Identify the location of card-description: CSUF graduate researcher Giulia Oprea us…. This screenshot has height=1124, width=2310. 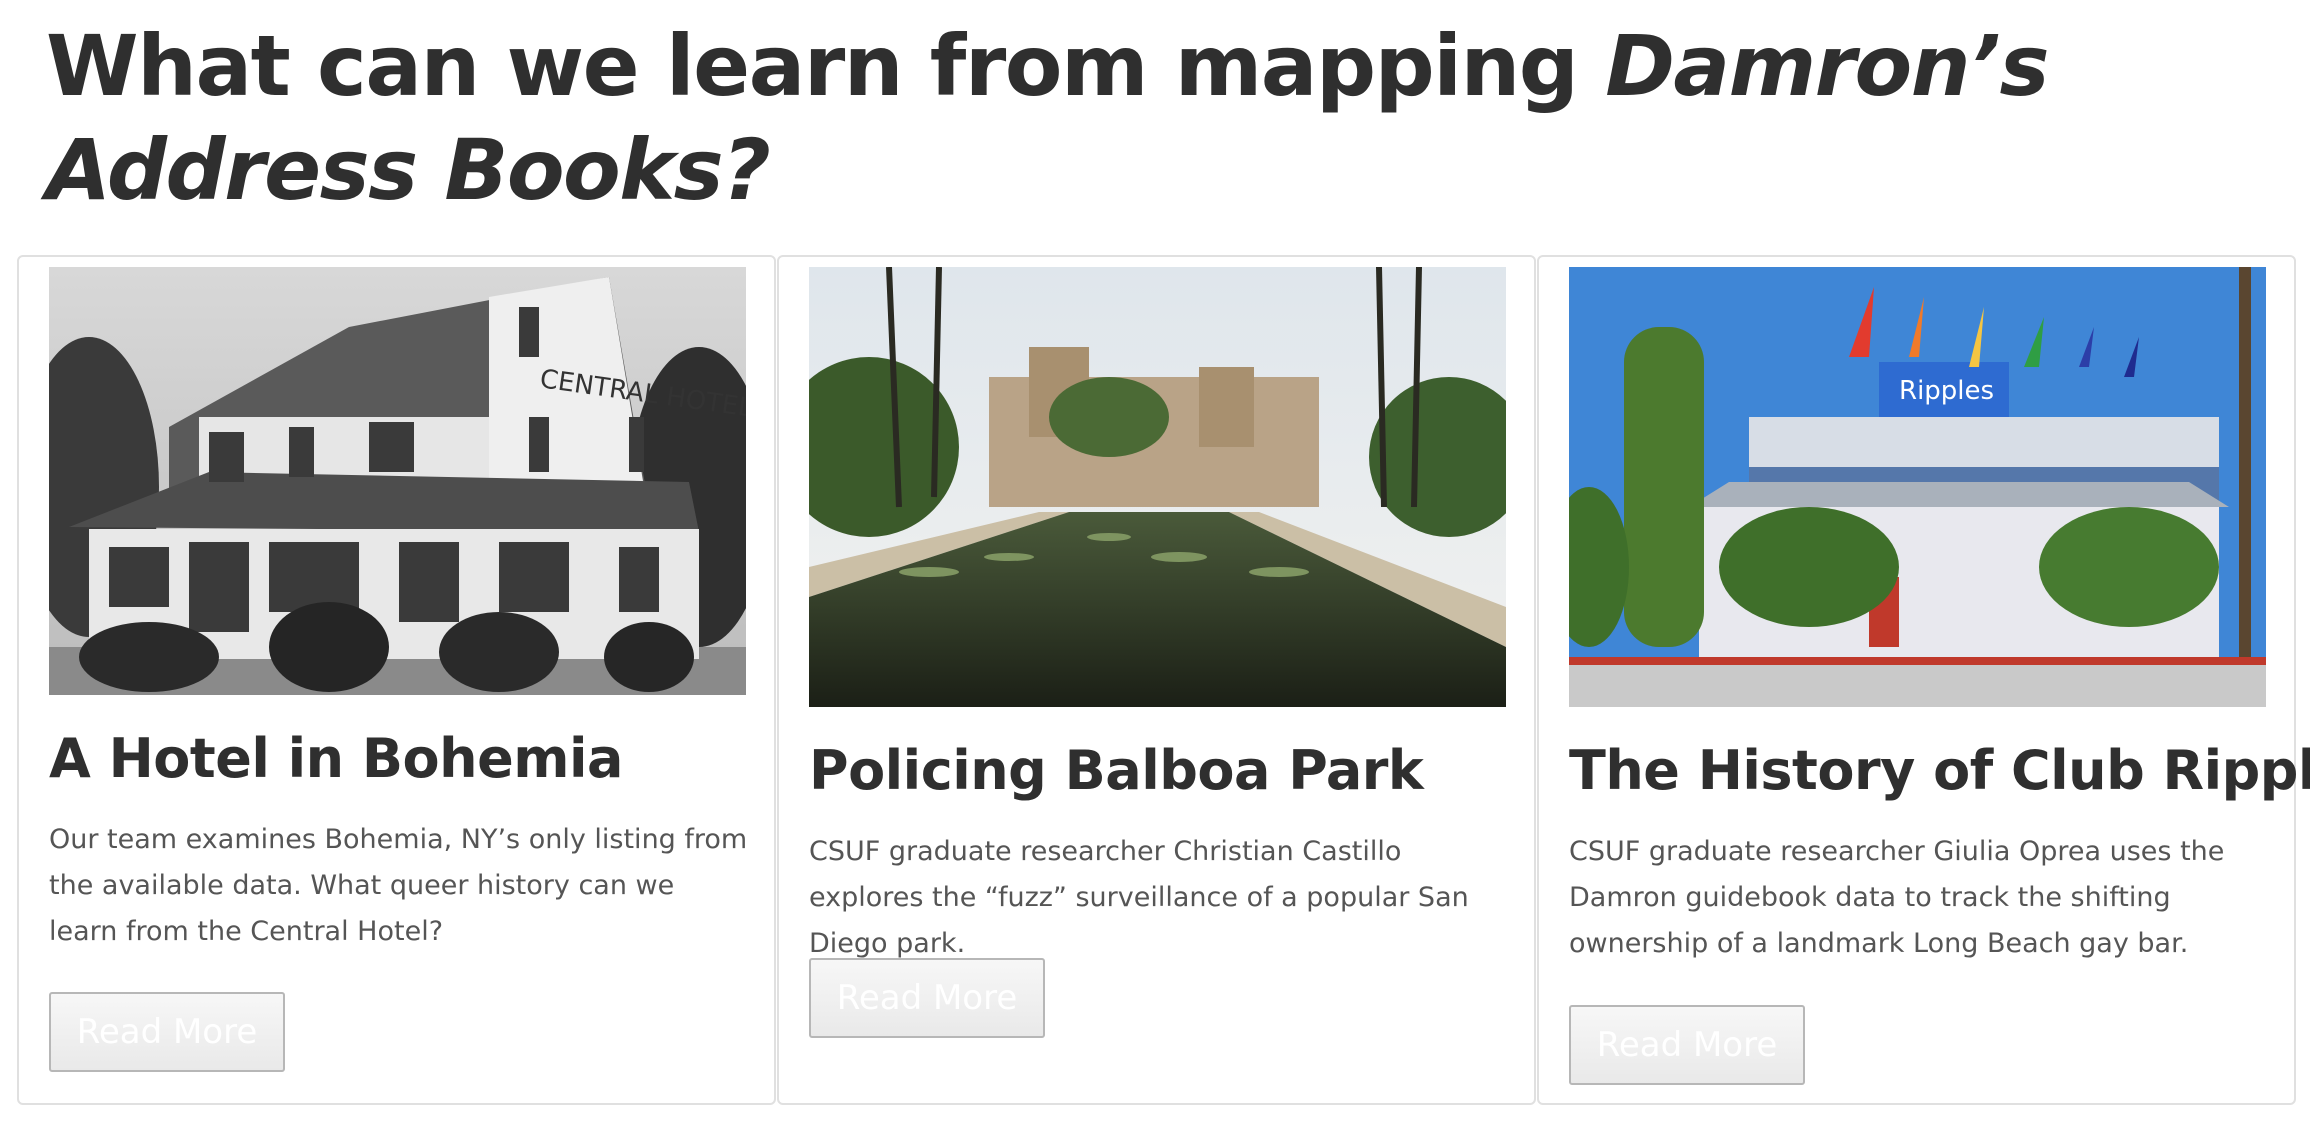
(1897, 897).